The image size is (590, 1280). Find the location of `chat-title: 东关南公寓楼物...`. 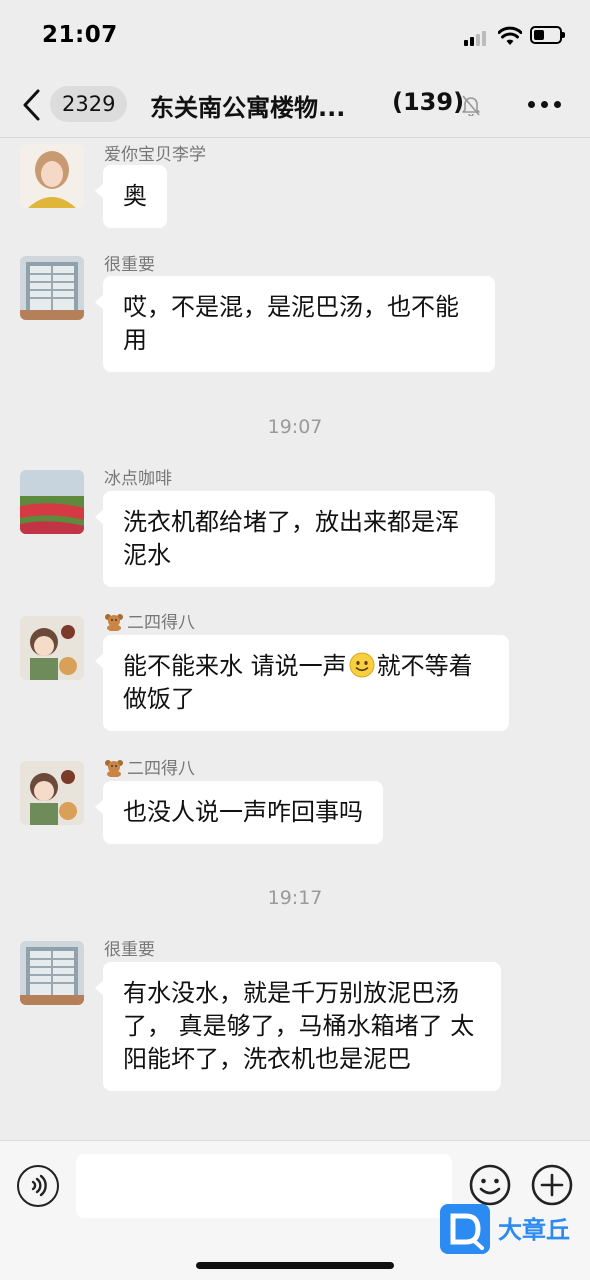

chat-title: 东关南公寓楼物... is located at coordinates (248, 108).